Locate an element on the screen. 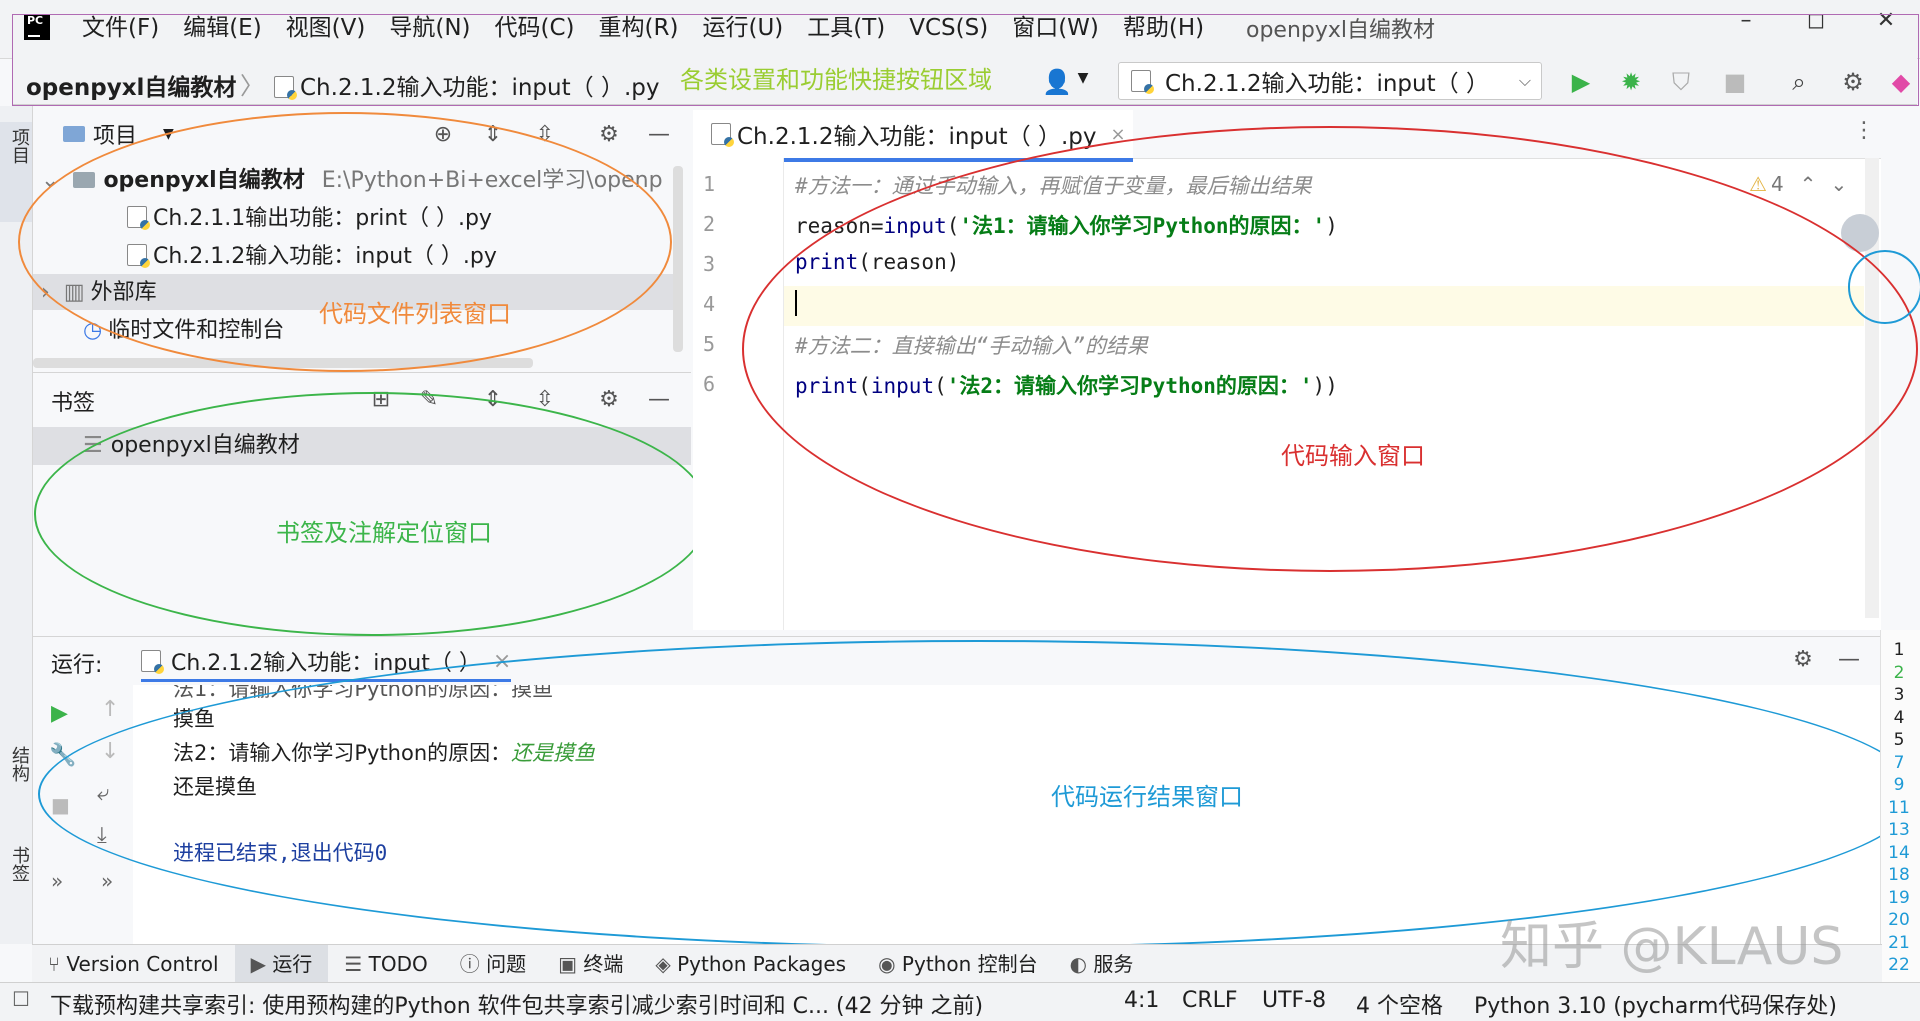  code-line-1: #方法一：通过手动输入，再赋值于变量，最后输出结果 is located at coordinates (1053, 185).